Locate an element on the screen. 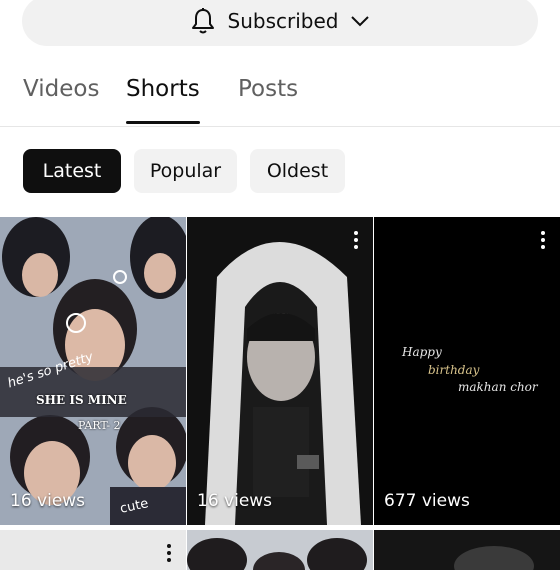  bell-icon is located at coordinates (203, 21).